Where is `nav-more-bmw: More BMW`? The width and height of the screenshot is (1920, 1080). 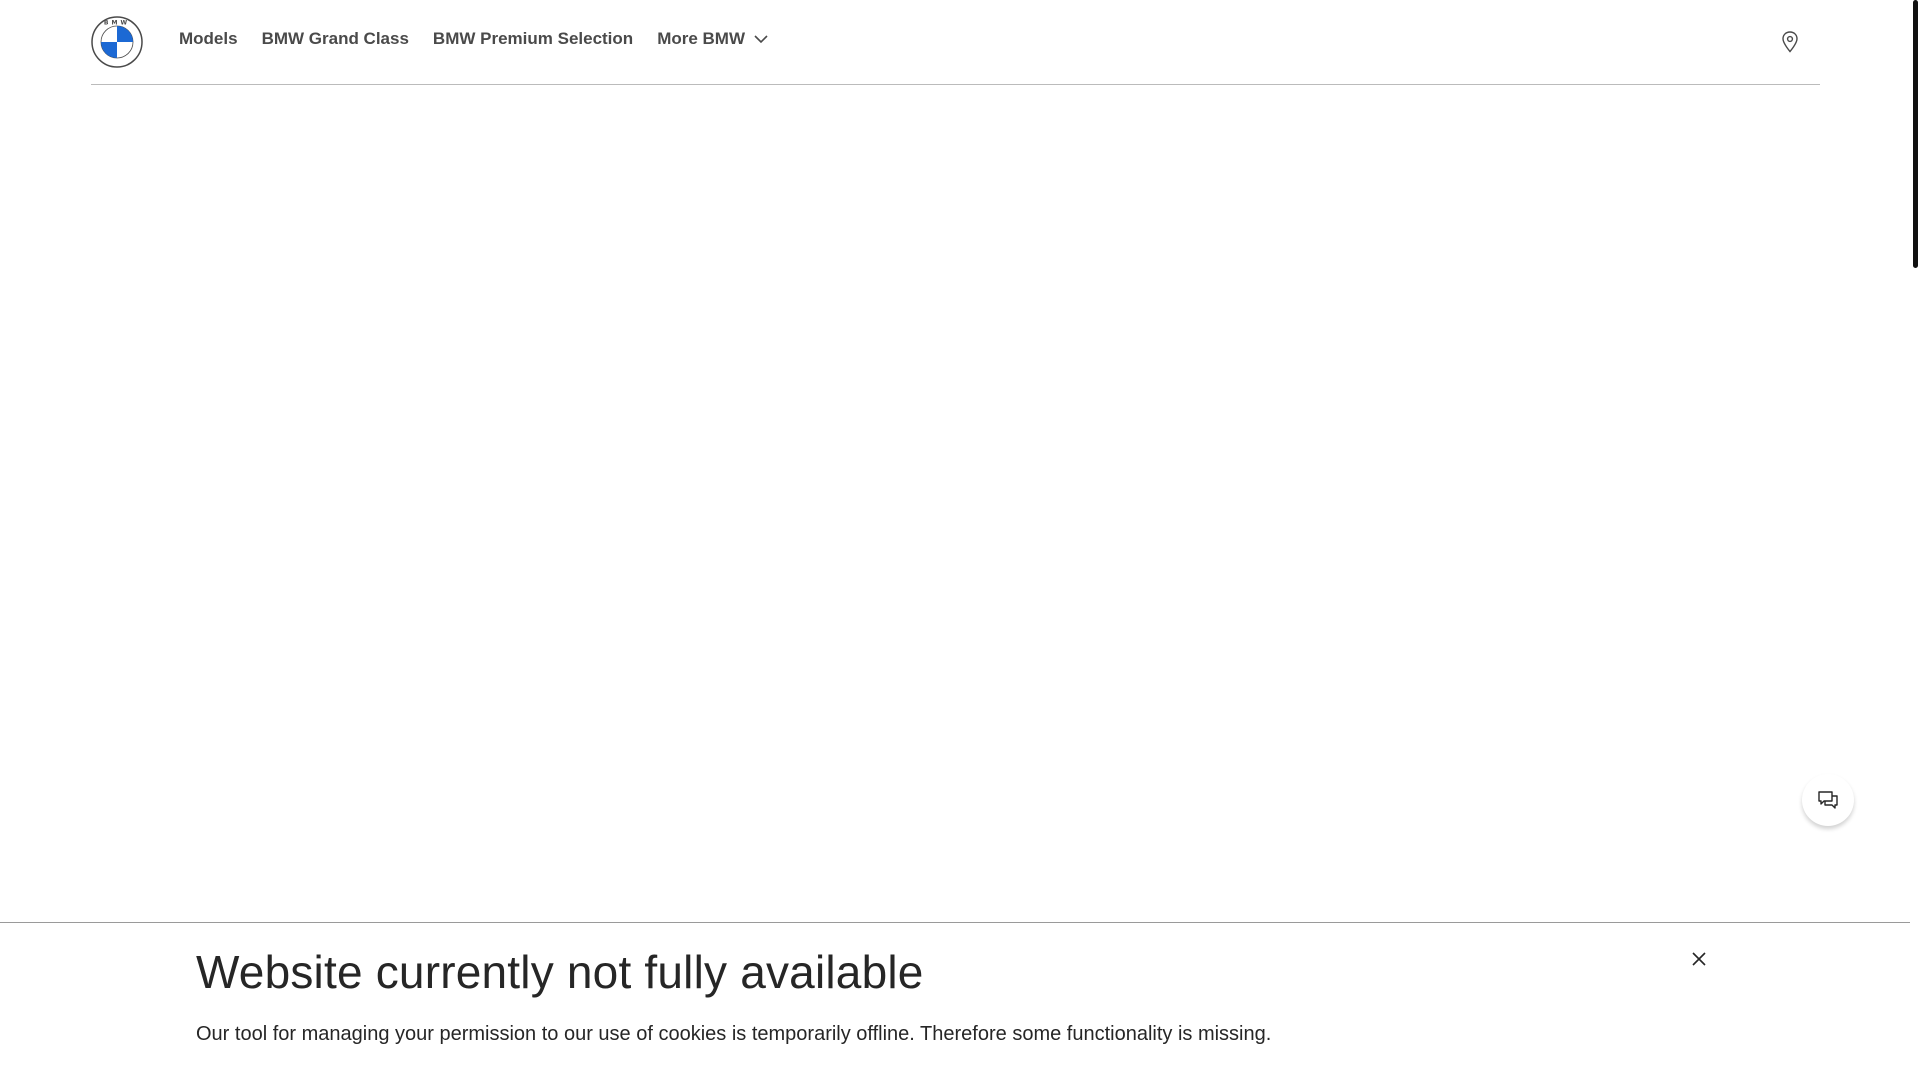 nav-more-bmw: More BMW is located at coordinates (713, 39).